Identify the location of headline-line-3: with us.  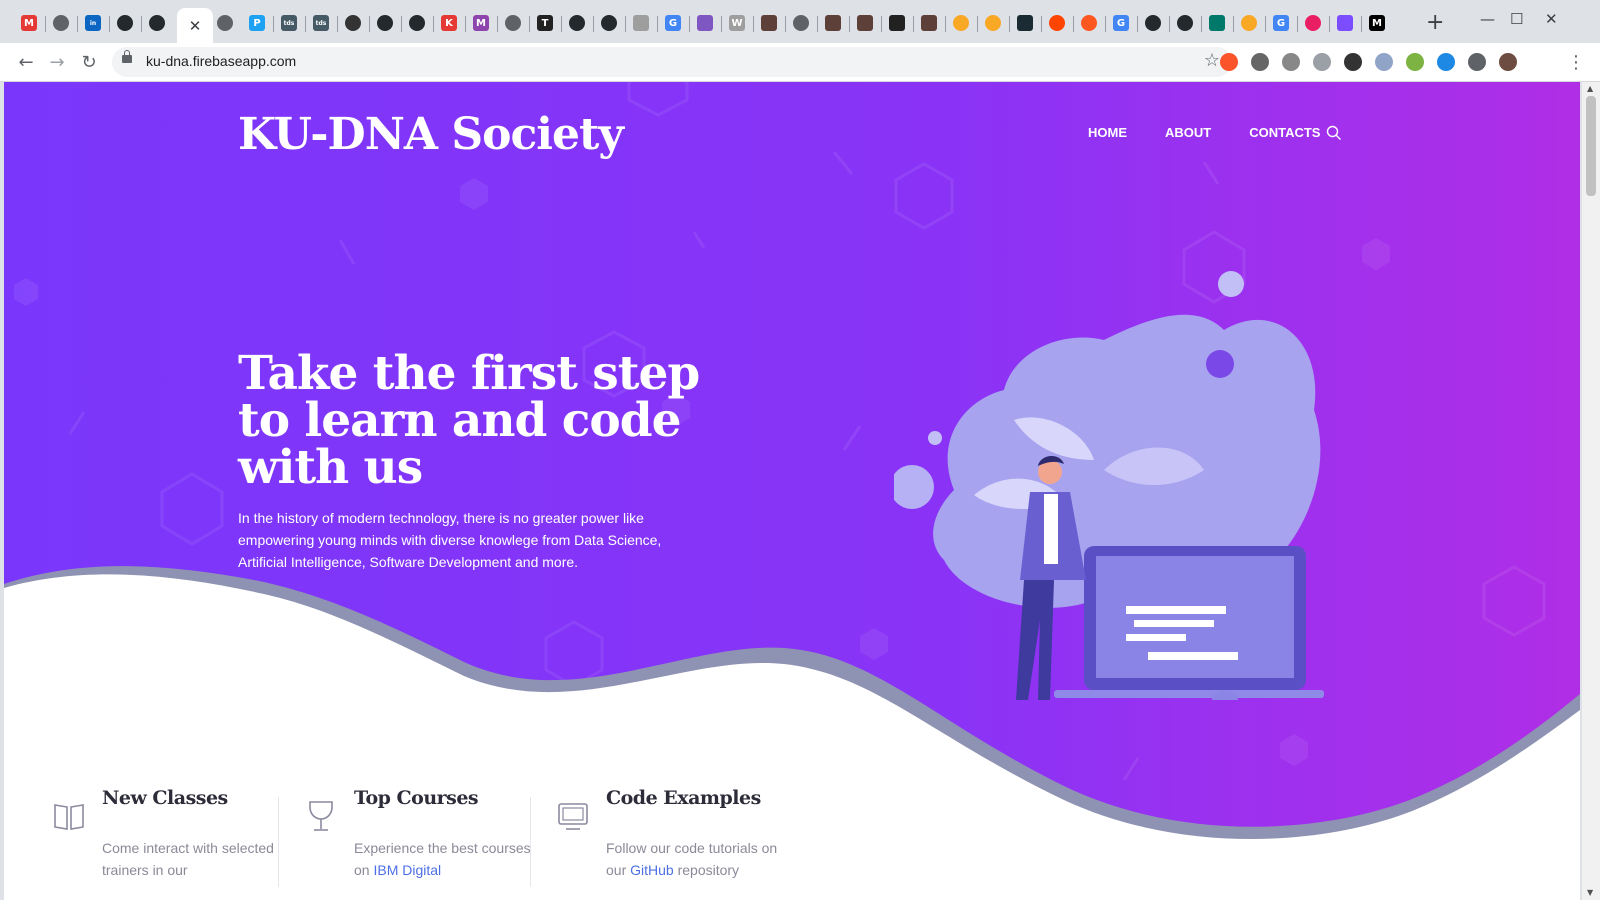
(330, 467).